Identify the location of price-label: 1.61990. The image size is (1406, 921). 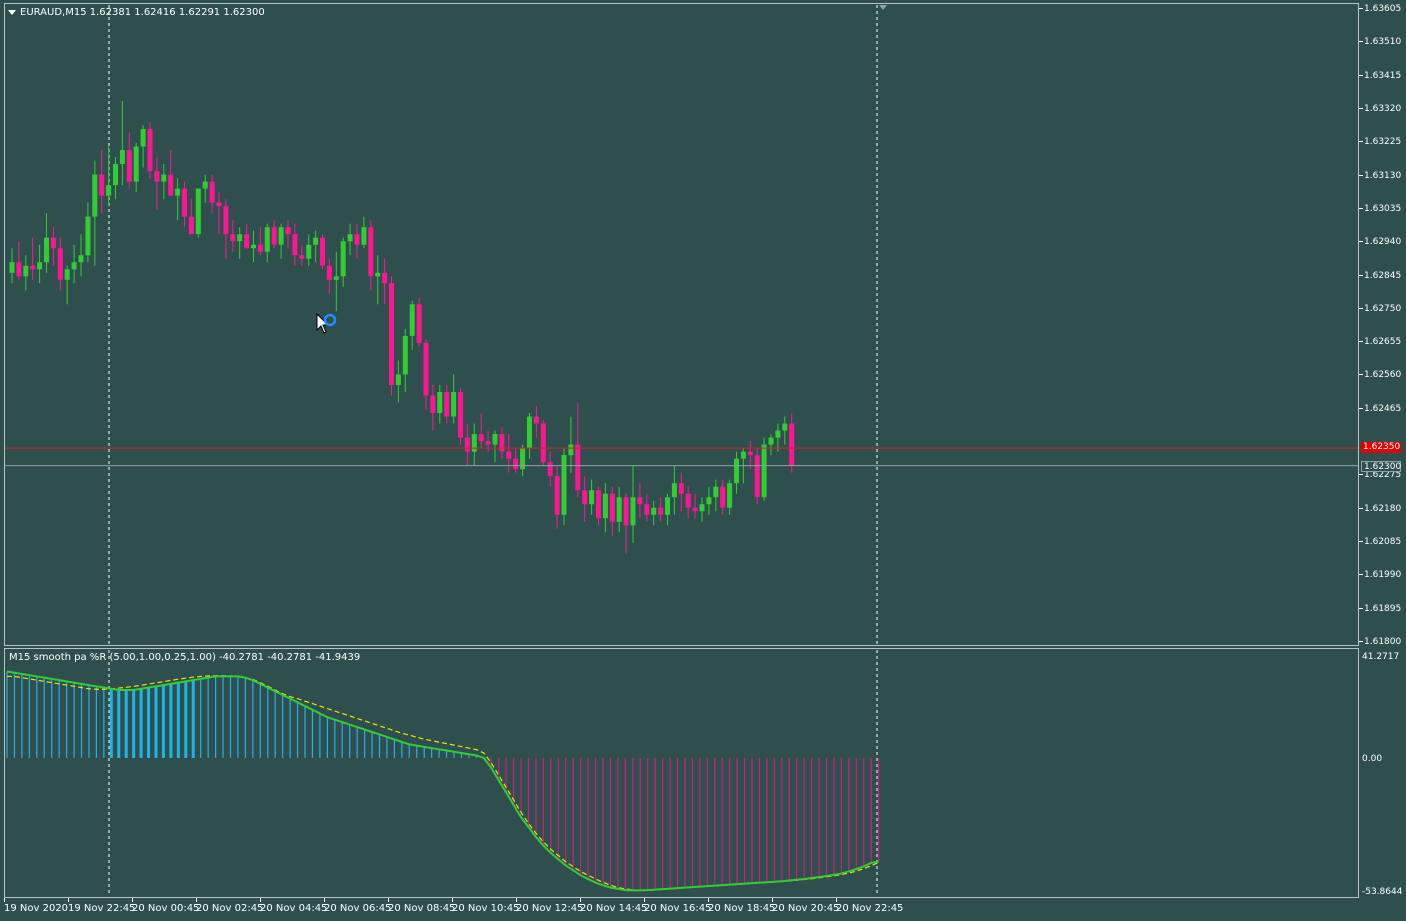
(1383, 575).